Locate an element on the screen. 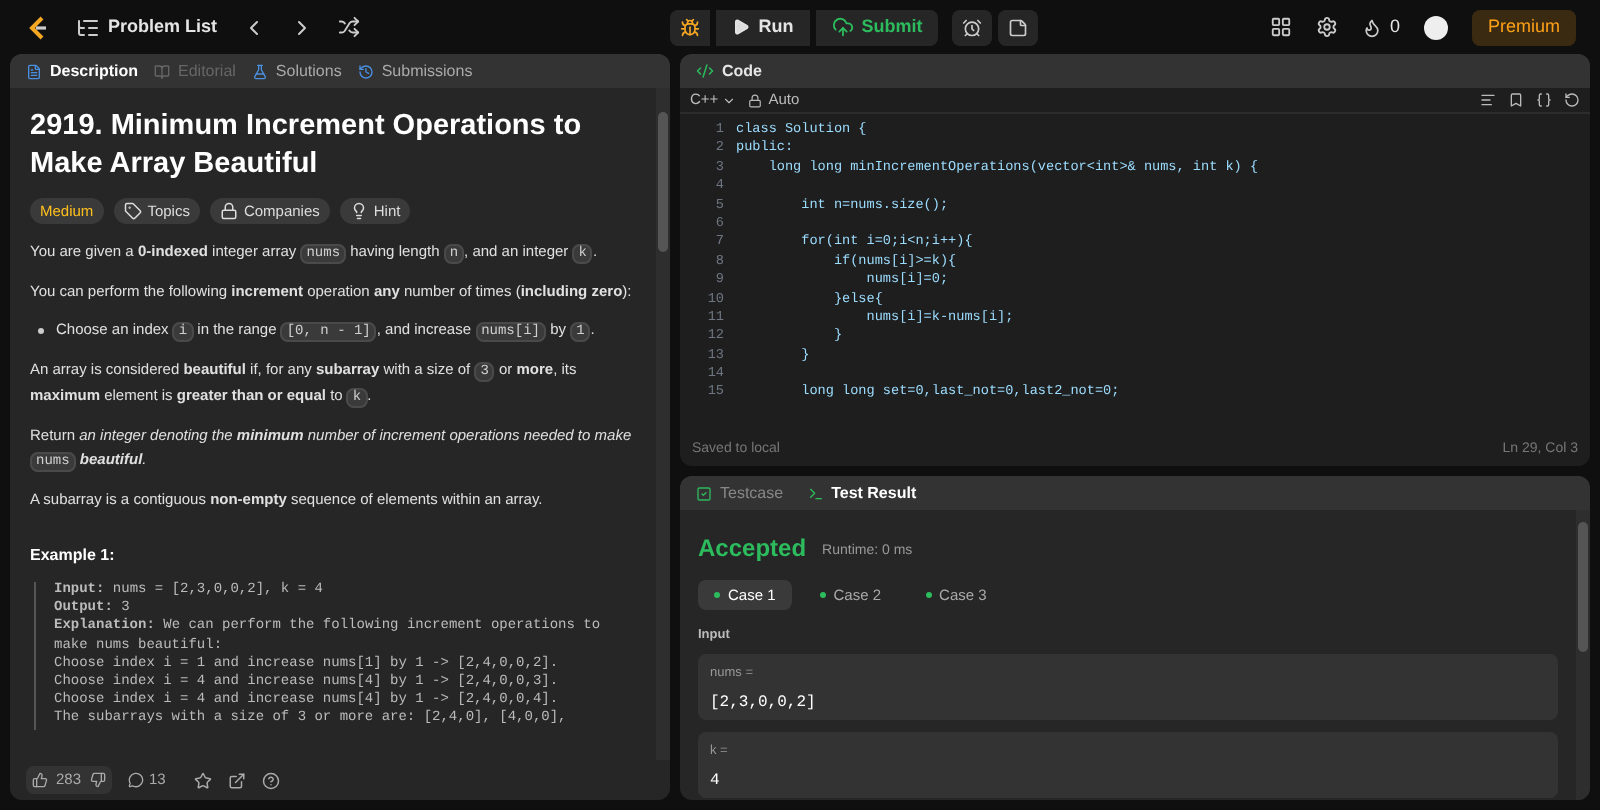  param-value: 4 is located at coordinates (716, 781).